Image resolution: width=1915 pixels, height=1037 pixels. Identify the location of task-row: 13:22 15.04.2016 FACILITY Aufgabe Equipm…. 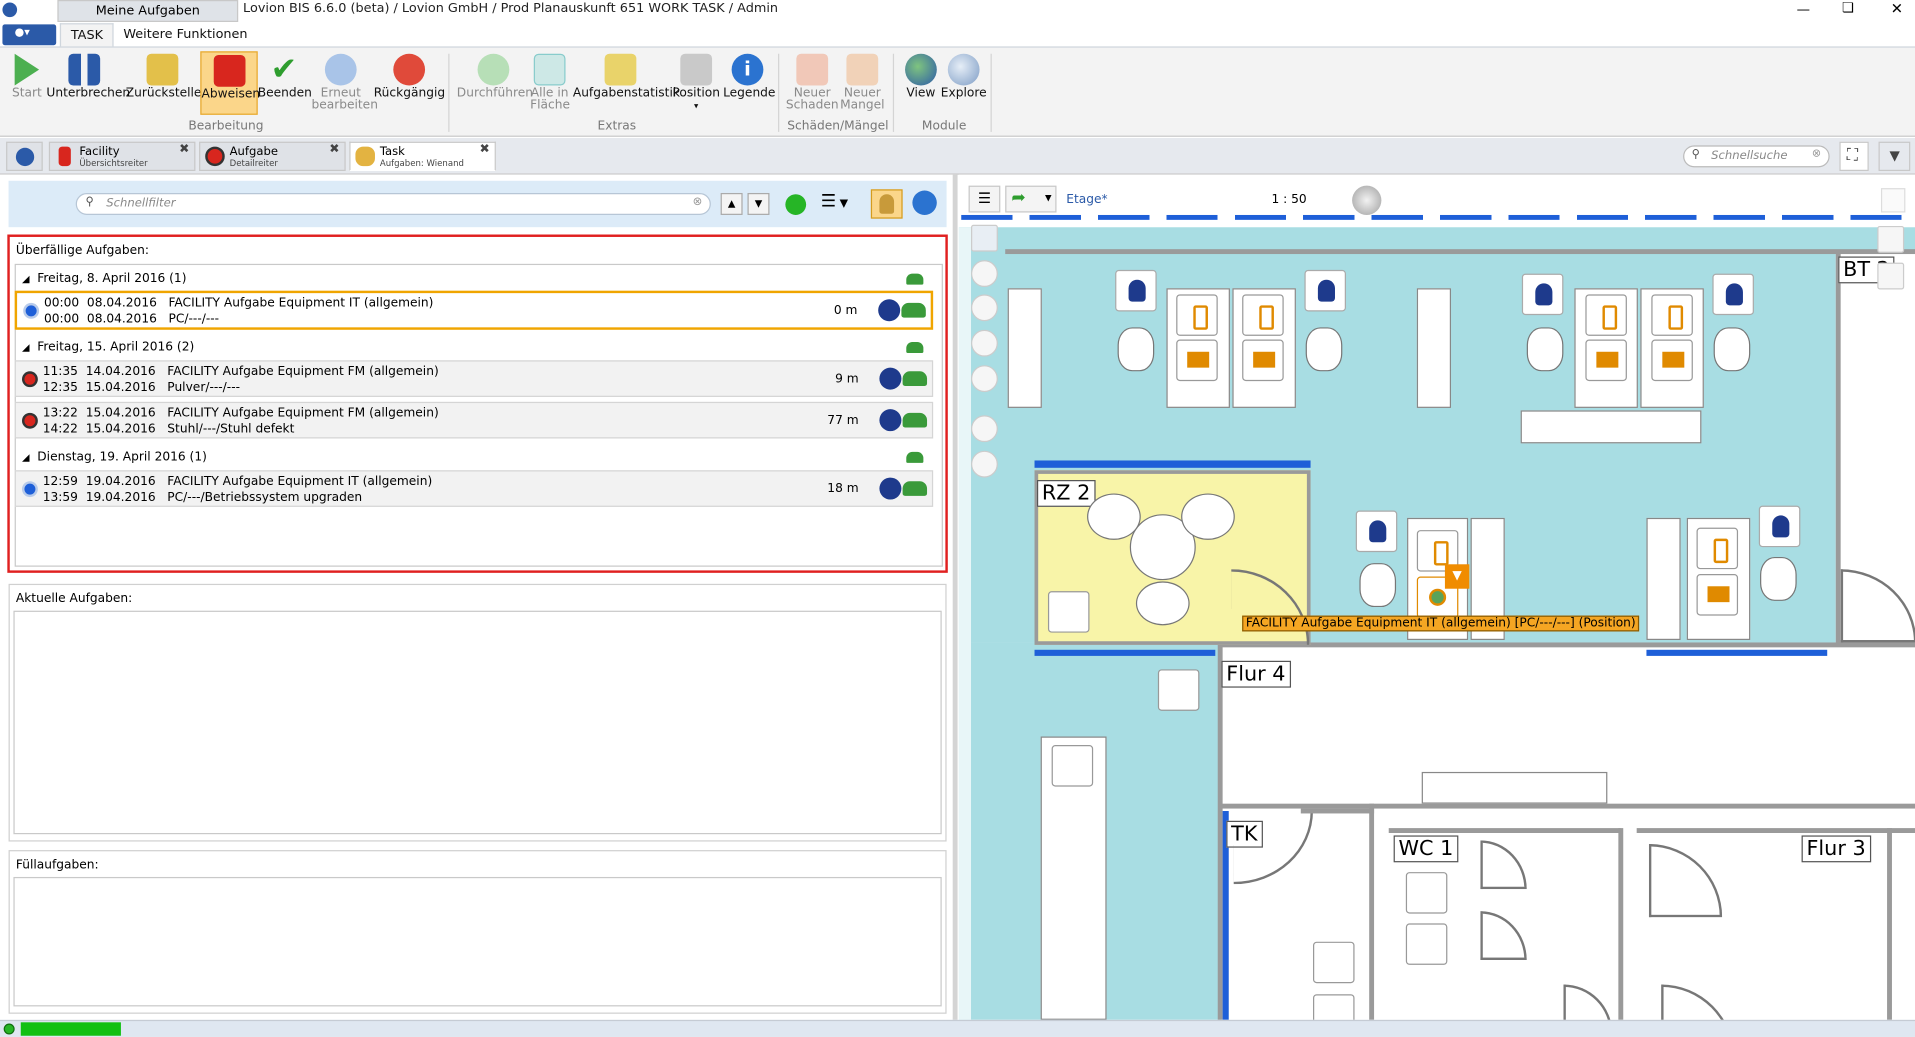
(474, 420).